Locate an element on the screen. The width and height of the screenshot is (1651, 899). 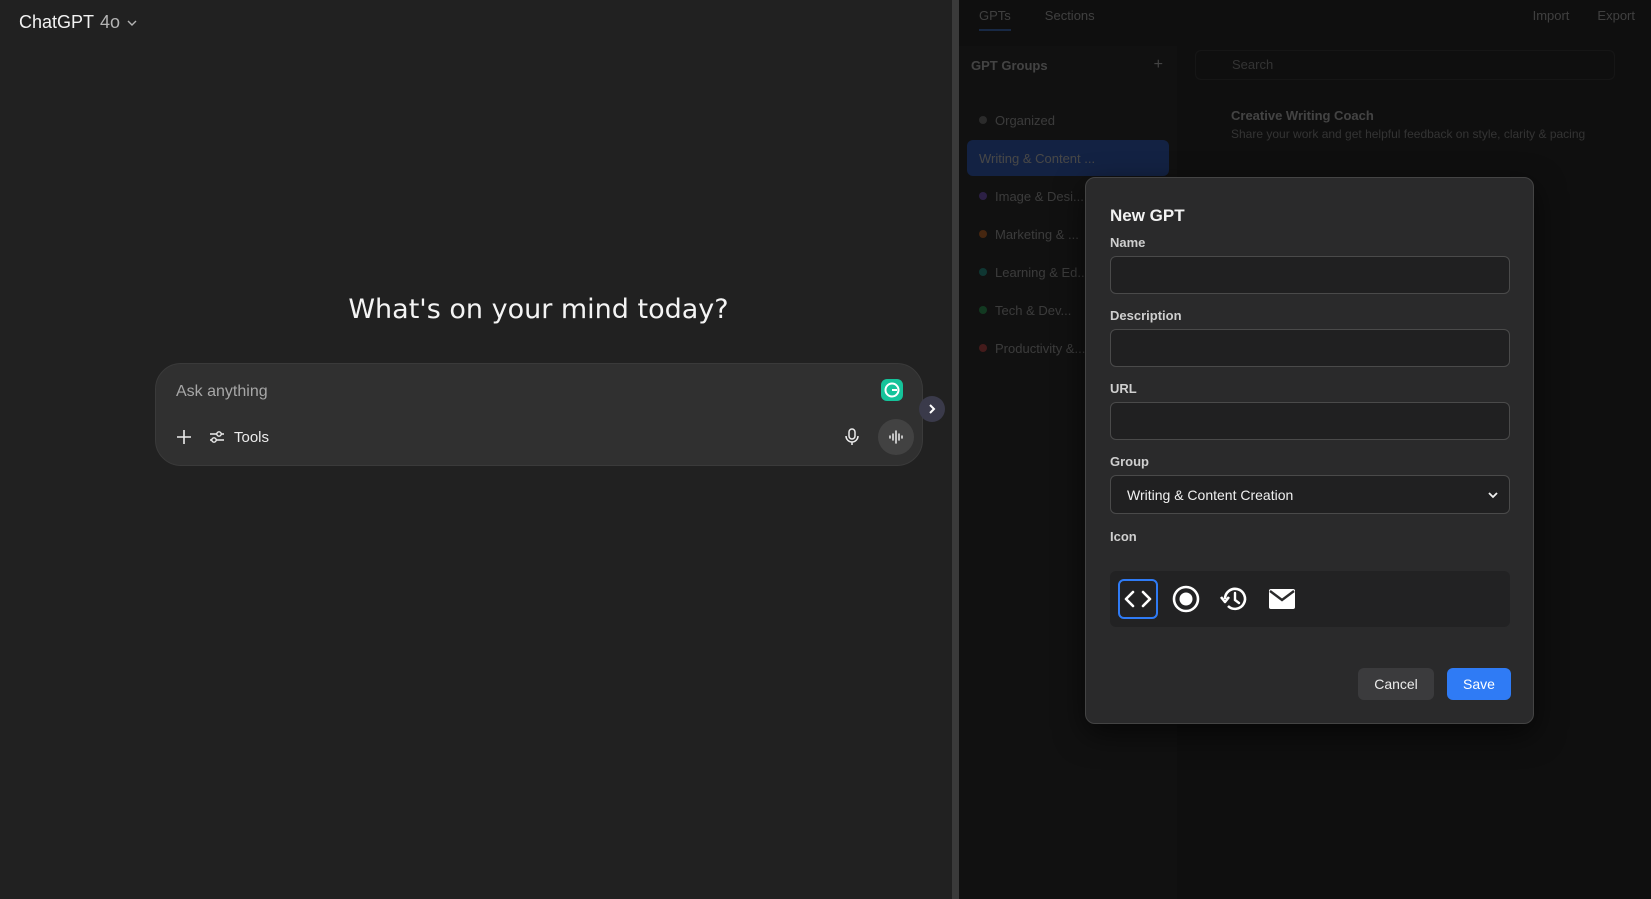
panel-toggle-button is located at coordinates (932, 409).